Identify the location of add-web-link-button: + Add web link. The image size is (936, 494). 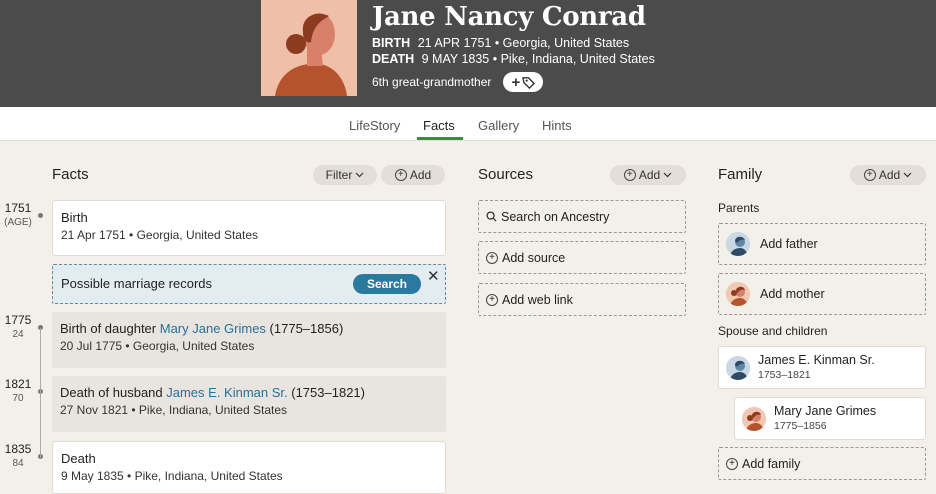
(582, 299).